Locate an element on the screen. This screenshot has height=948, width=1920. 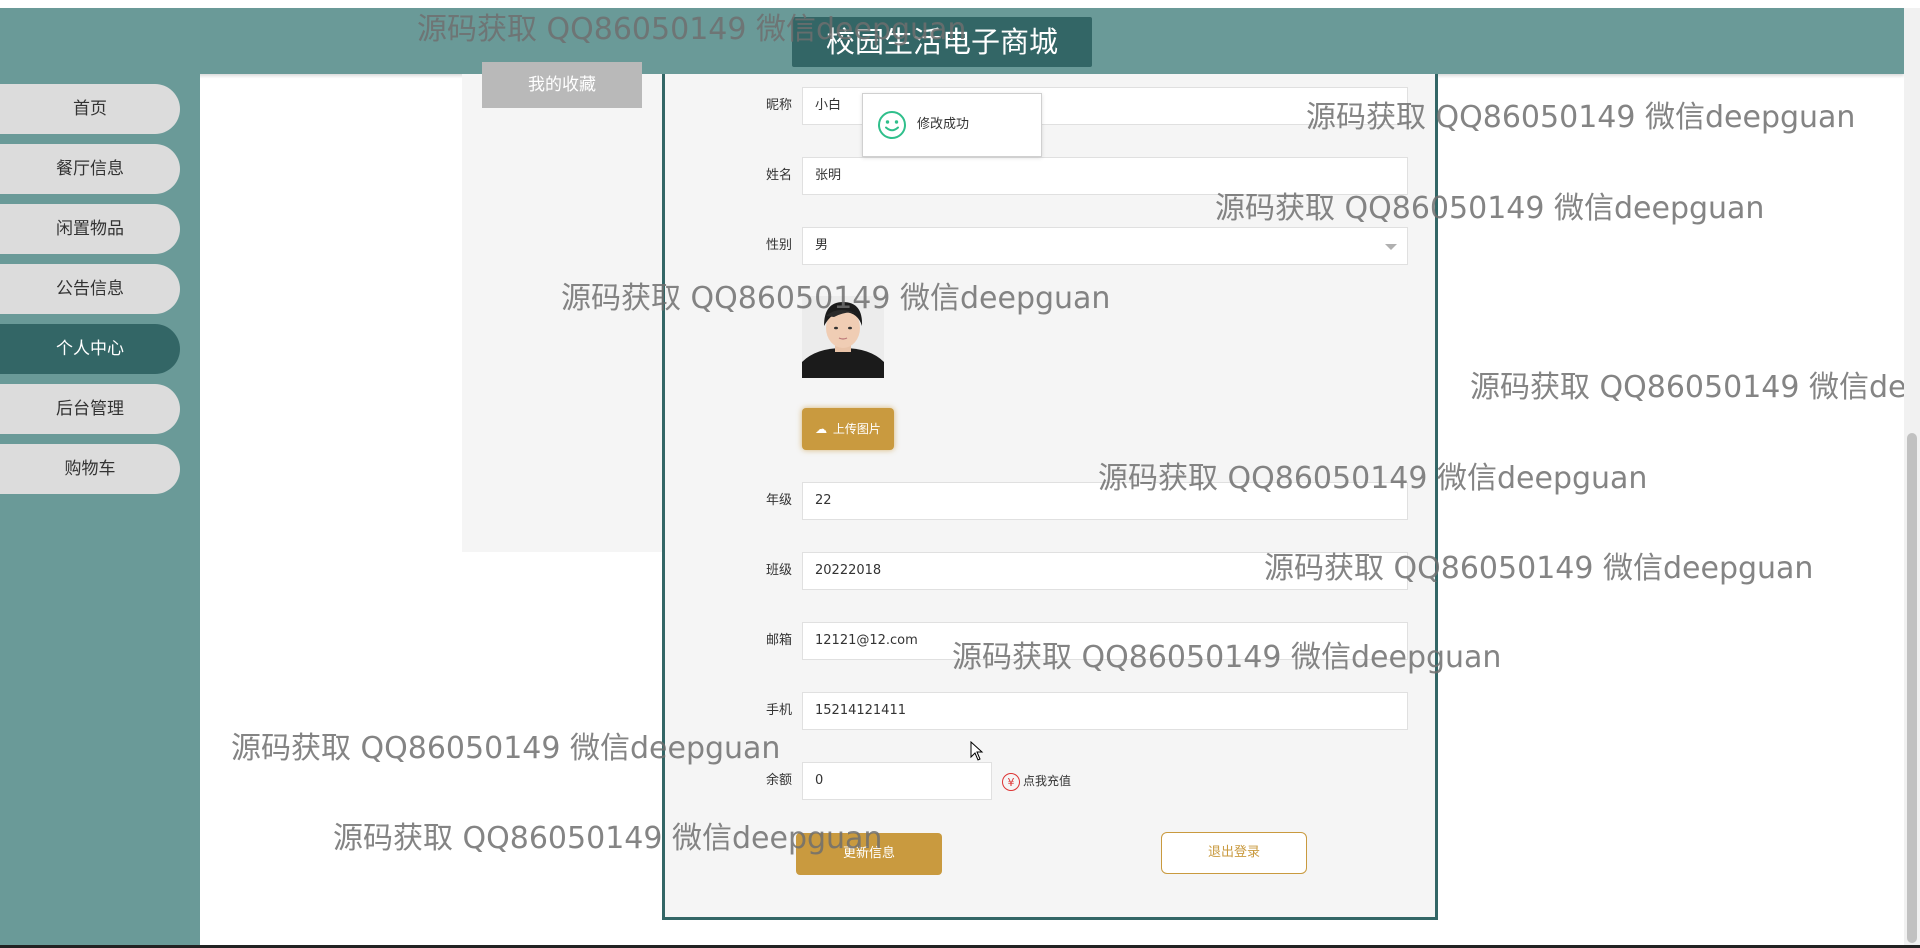
class-label: 班级 is located at coordinates (778, 570).